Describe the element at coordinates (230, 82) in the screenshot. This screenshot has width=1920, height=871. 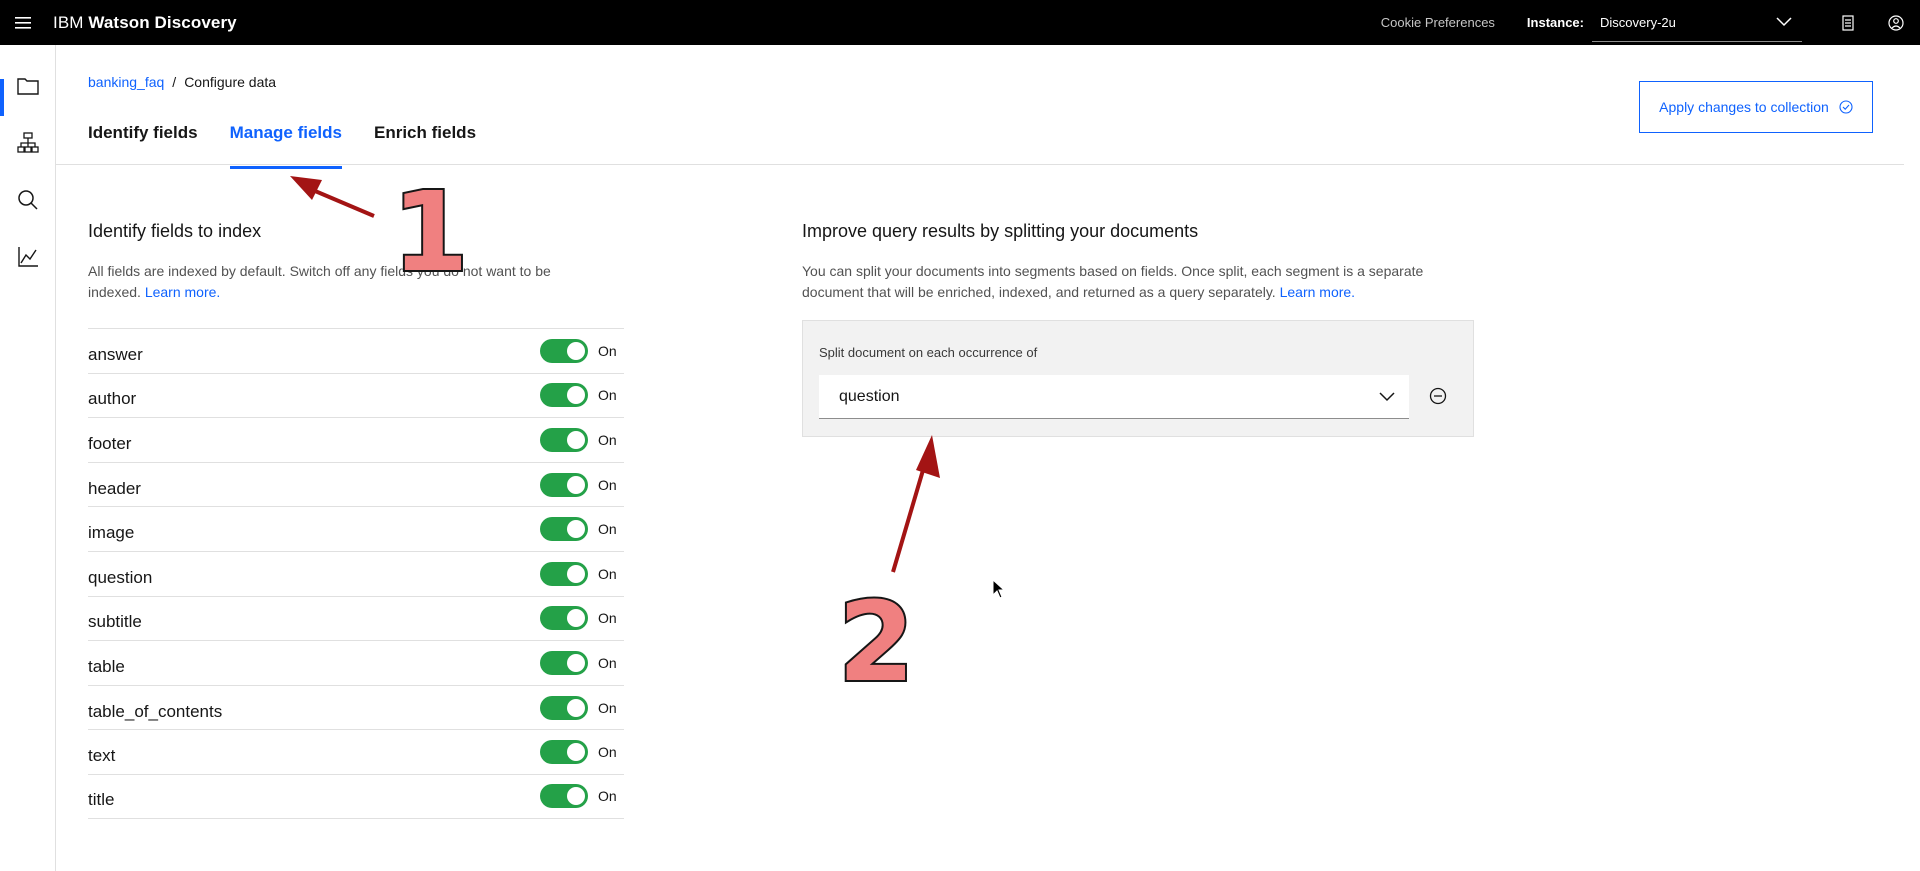
I see `breadcrumb-current: Configure data` at that location.